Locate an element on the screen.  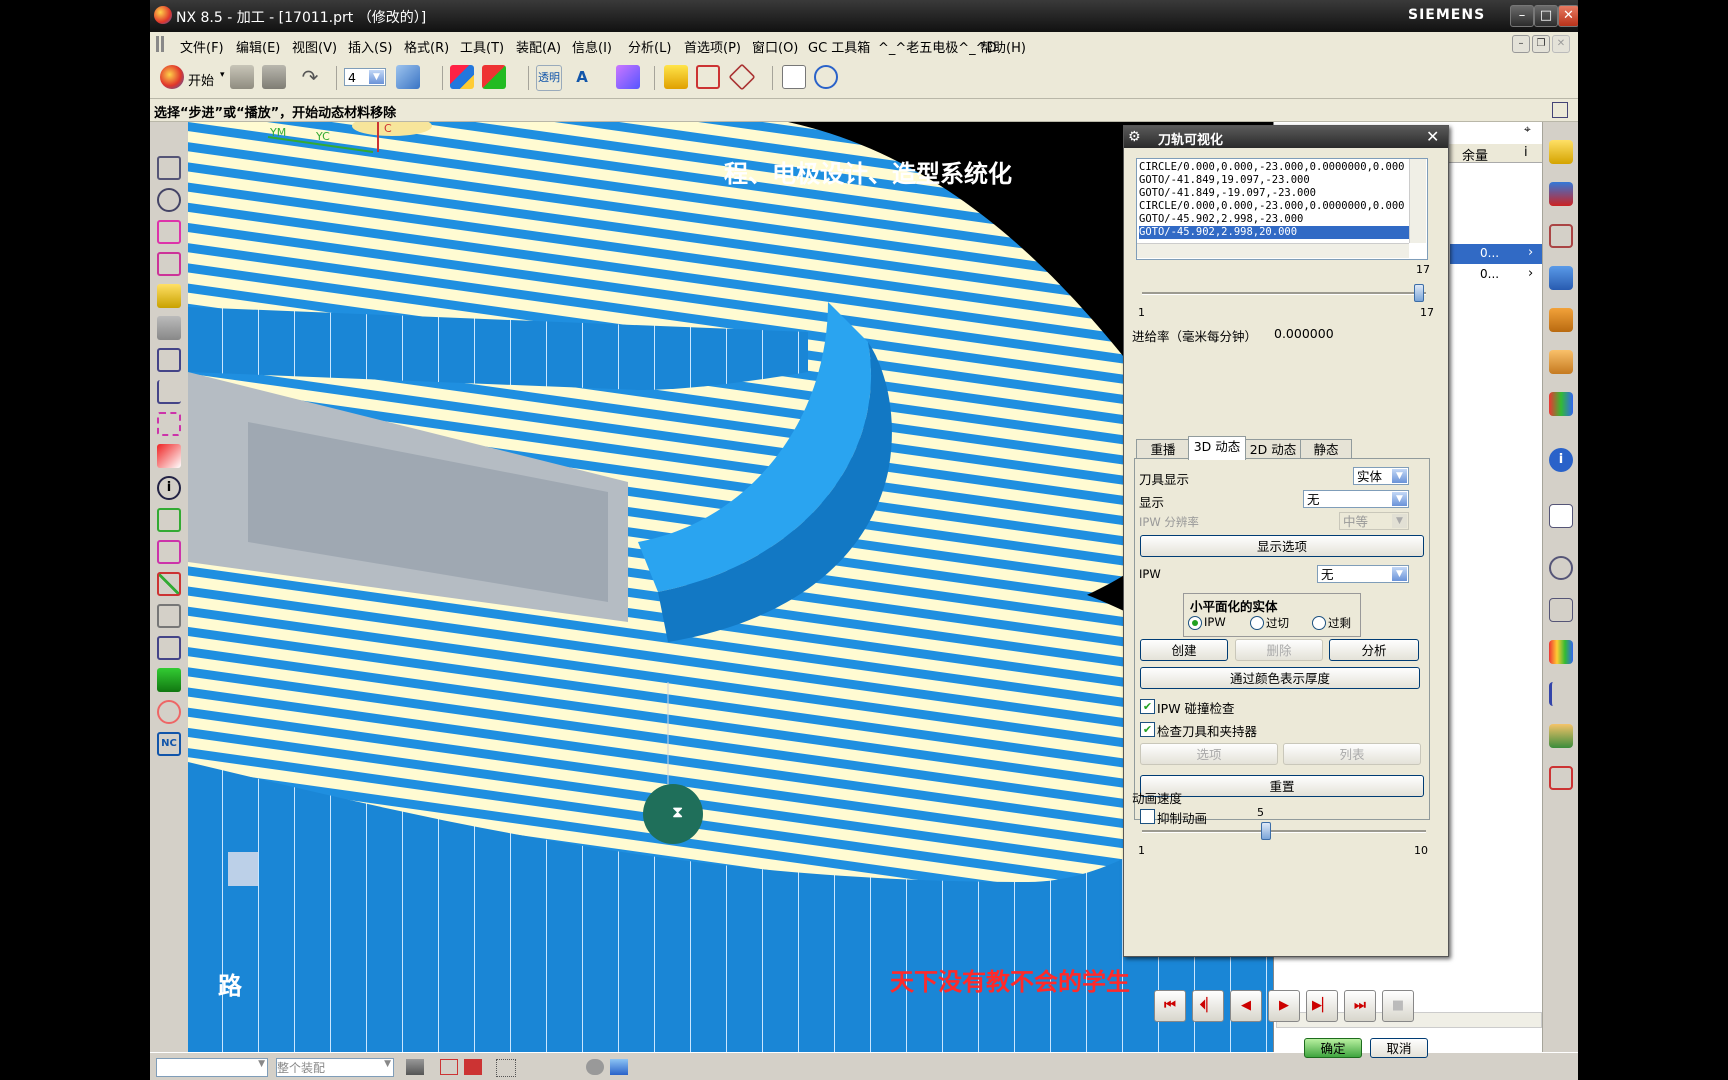
navigator-row: 0... › is located at coordinates (1496, 275).